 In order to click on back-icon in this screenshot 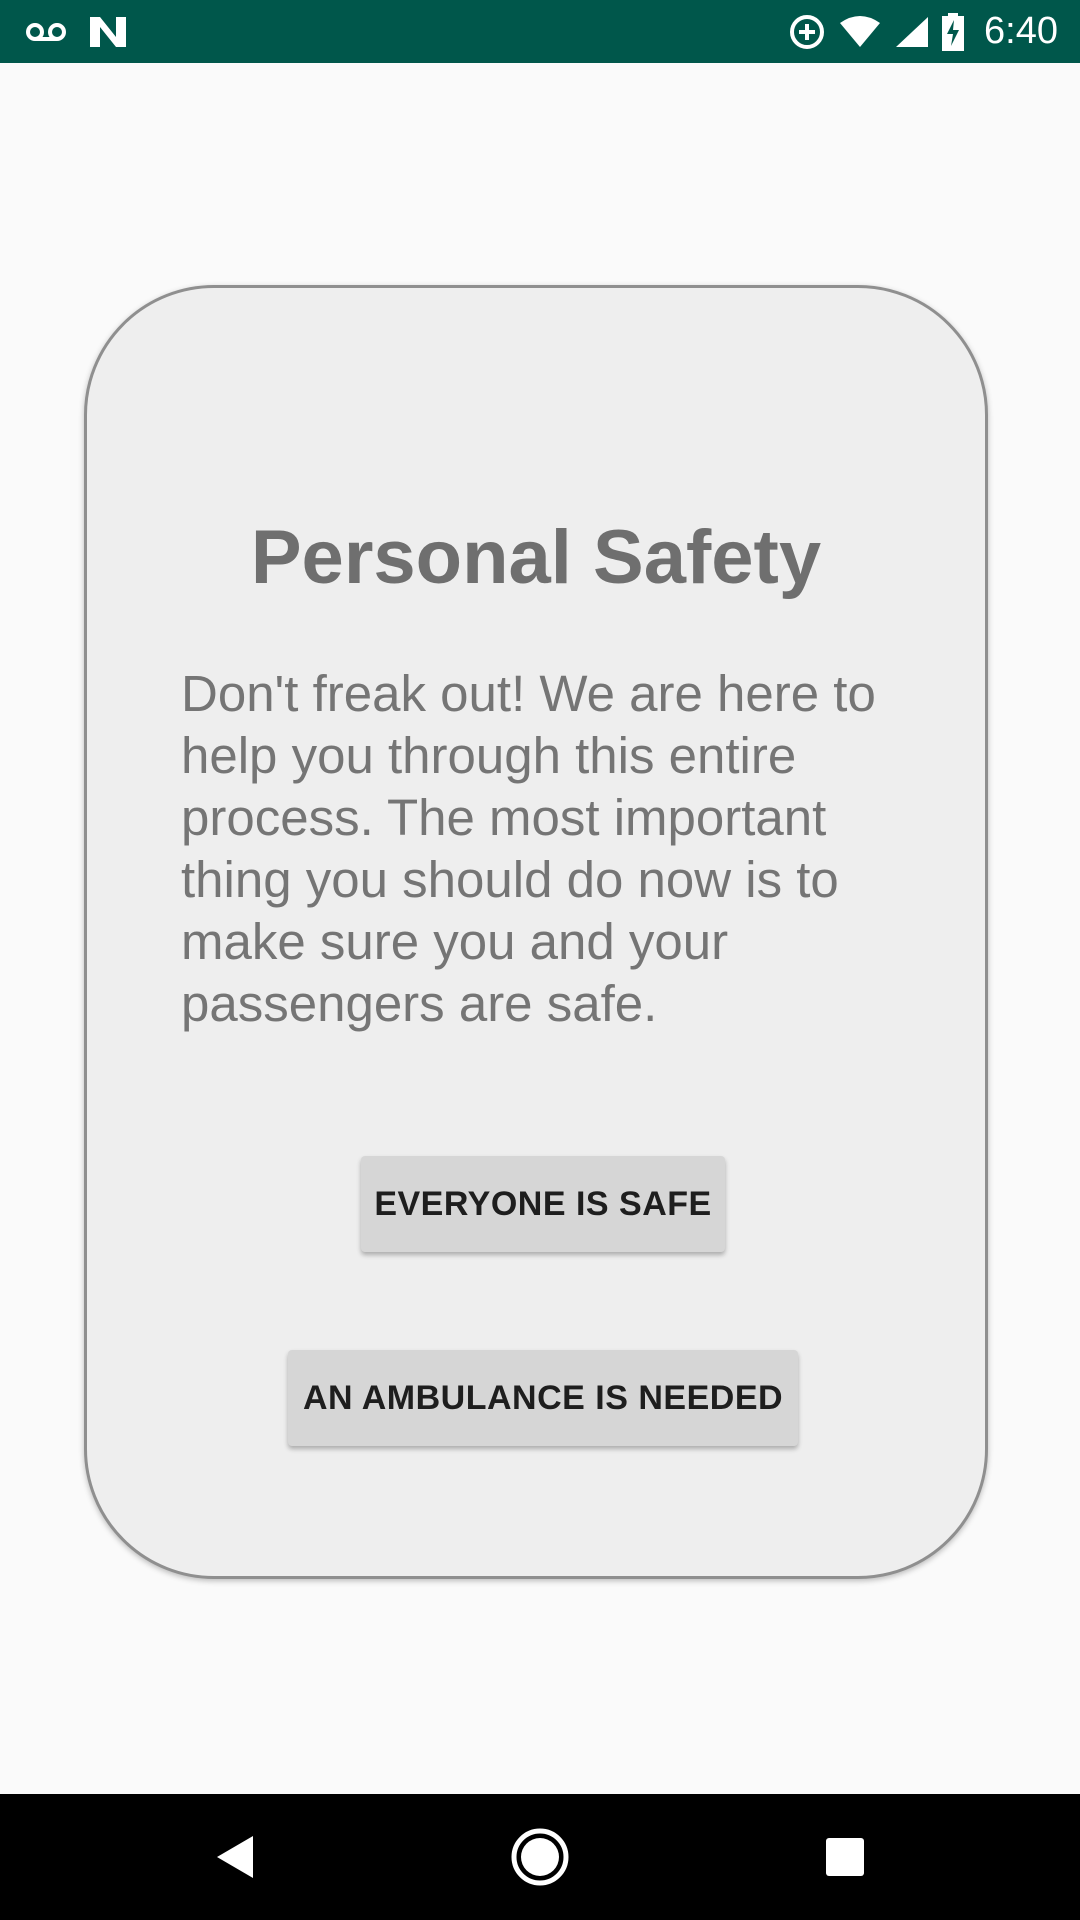, I will do `click(235, 1857)`.